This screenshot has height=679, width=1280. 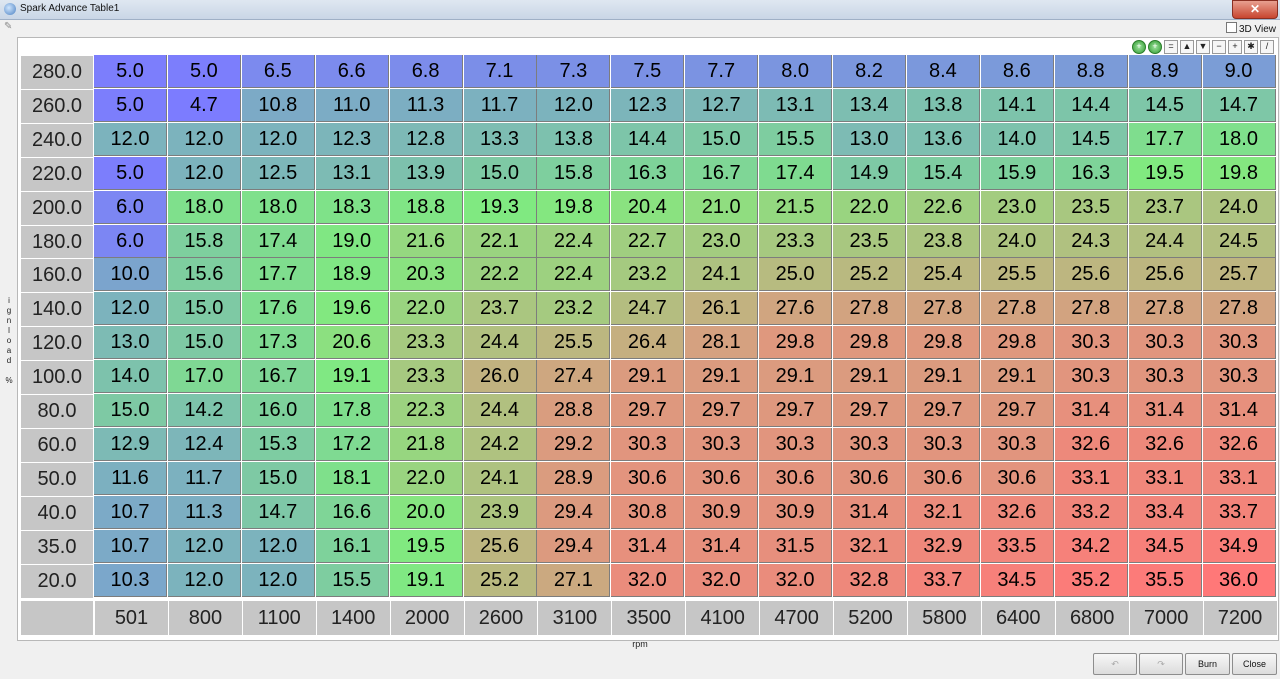 What do you see at coordinates (500, 410) in the screenshot?
I see `table-cell: 24.4` at bounding box center [500, 410].